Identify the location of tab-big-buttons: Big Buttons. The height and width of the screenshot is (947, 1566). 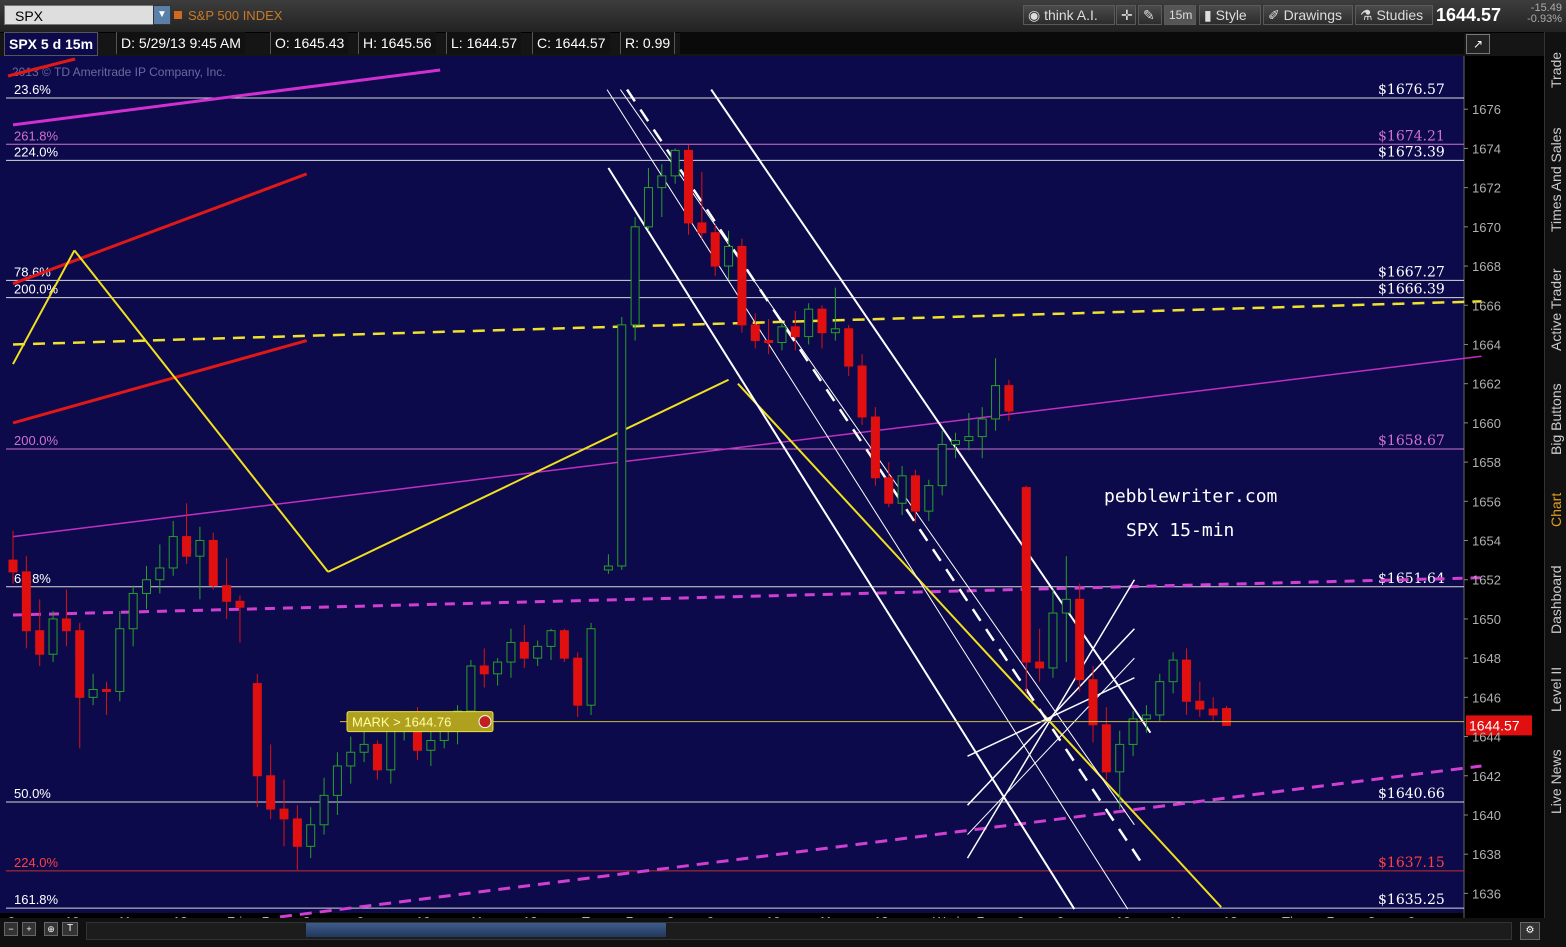
(1555, 419).